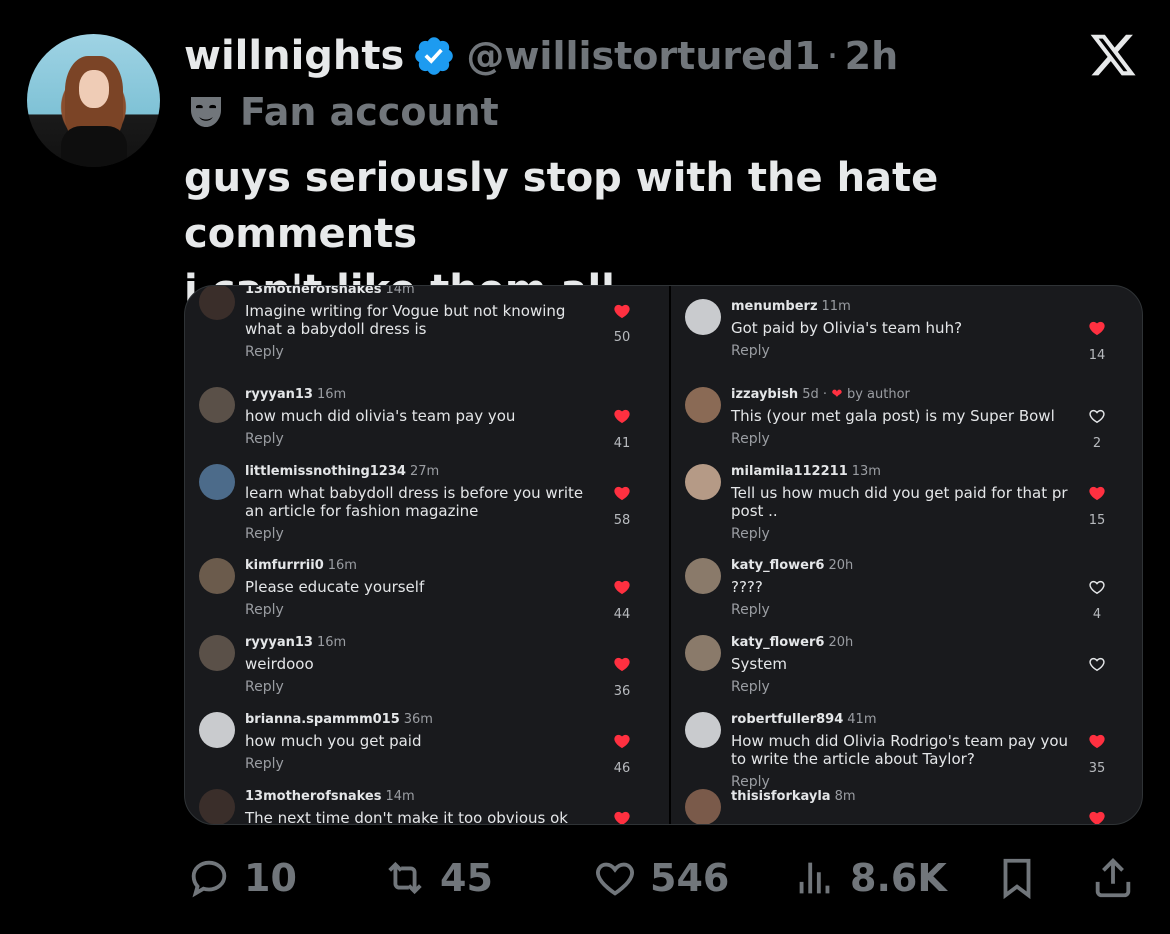  Describe the element at coordinates (869, 878) in the screenshot. I see `views-button: 8.6K` at that location.